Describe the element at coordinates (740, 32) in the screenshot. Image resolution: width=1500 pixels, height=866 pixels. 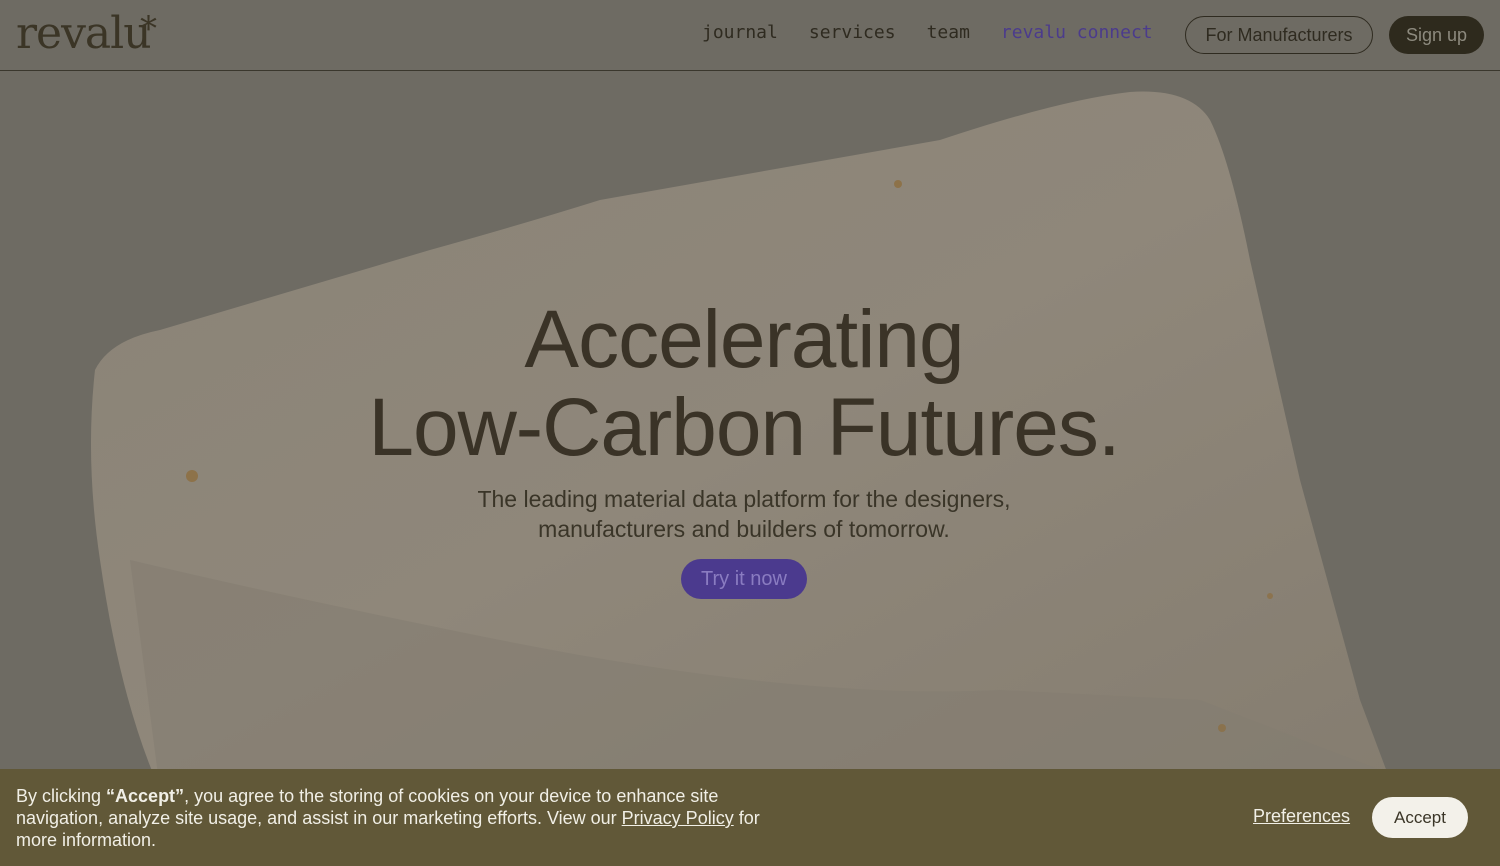
I see `nav-journal: journal` at that location.